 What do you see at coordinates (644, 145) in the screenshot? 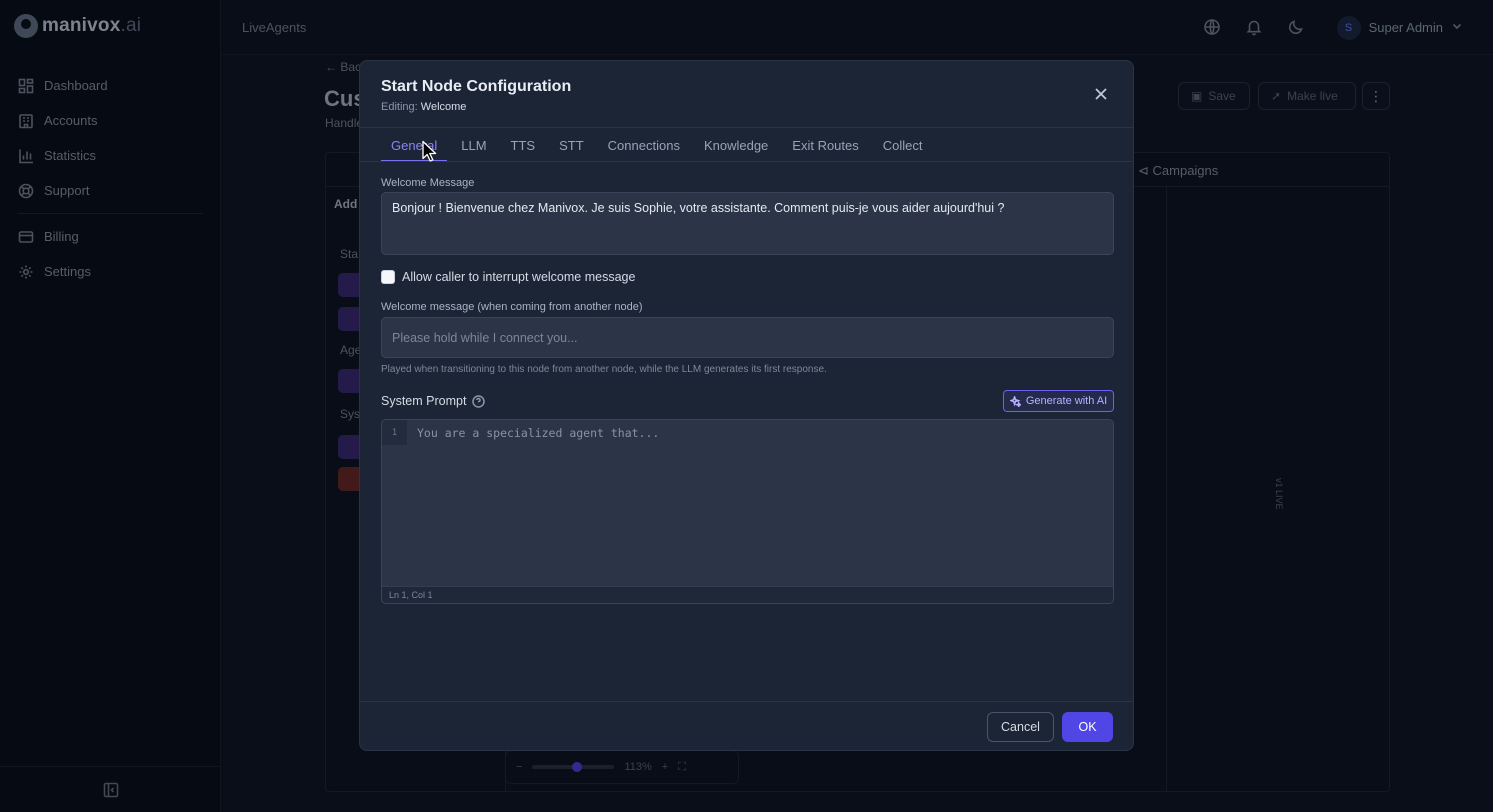
I see `tab-connections: Connections` at bounding box center [644, 145].